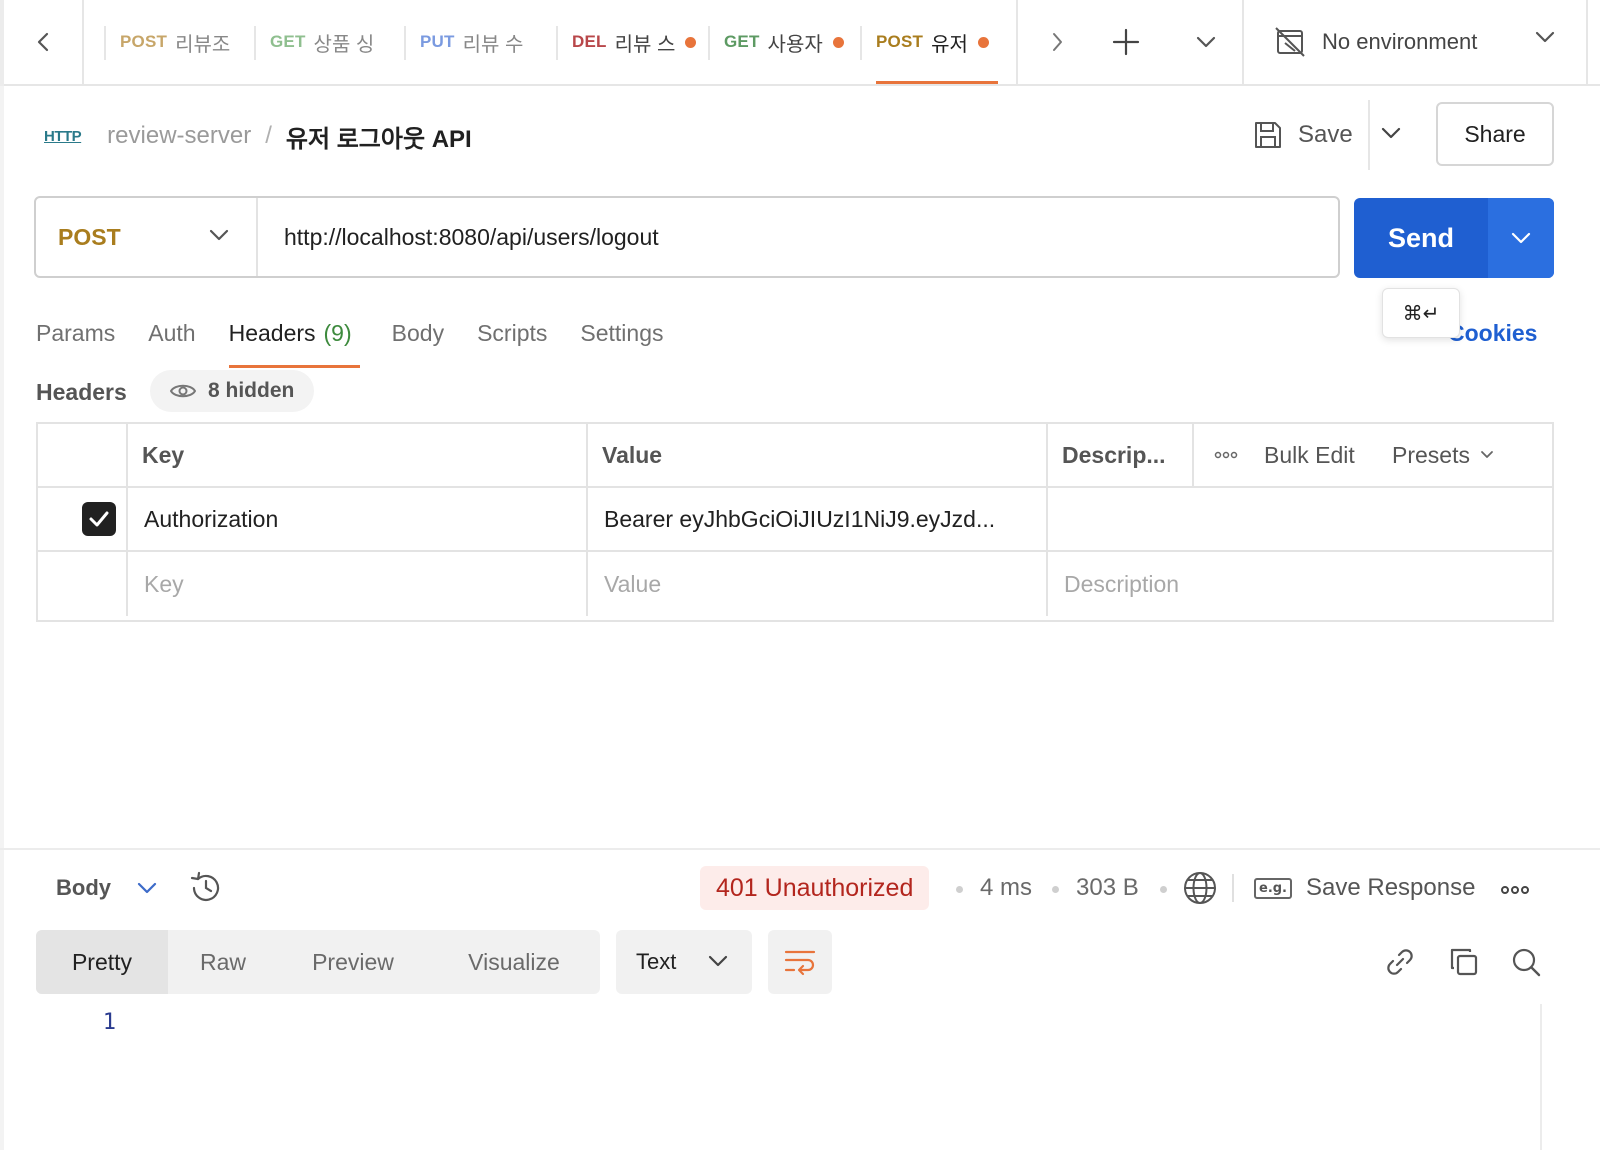 The height and width of the screenshot is (1150, 1600). What do you see at coordinates (1391, 887) in the screenshot?
I see `save-response-label: Save Response` at bounding box center [1391, 887].